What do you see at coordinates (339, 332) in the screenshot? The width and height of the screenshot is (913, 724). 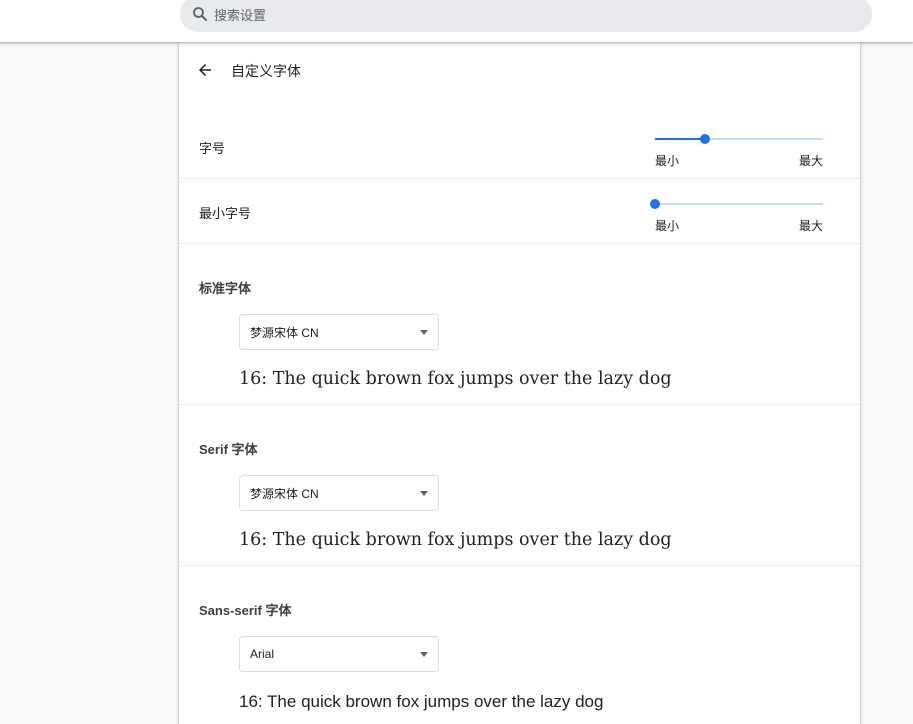 I see `standard-font-select: 梦源宋体 CN` at bounding box center [339, 332].